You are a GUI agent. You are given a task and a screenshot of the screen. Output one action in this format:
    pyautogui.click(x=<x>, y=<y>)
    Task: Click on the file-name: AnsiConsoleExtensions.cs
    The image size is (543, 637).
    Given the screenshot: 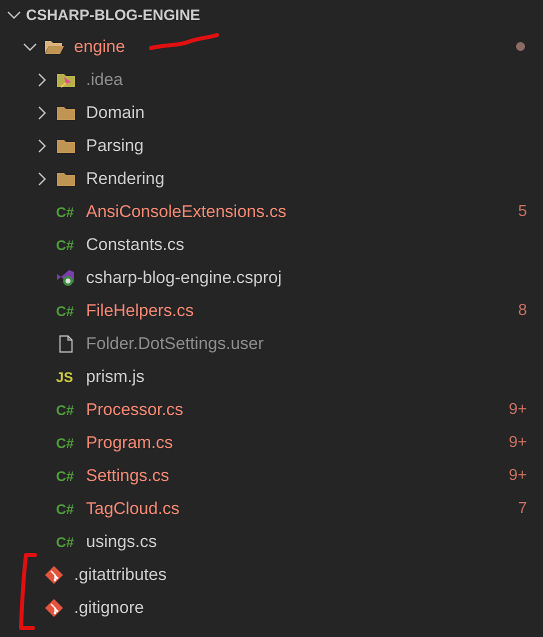 What is the action you would take?
    pyautogui.click(x=298, y=212)
    